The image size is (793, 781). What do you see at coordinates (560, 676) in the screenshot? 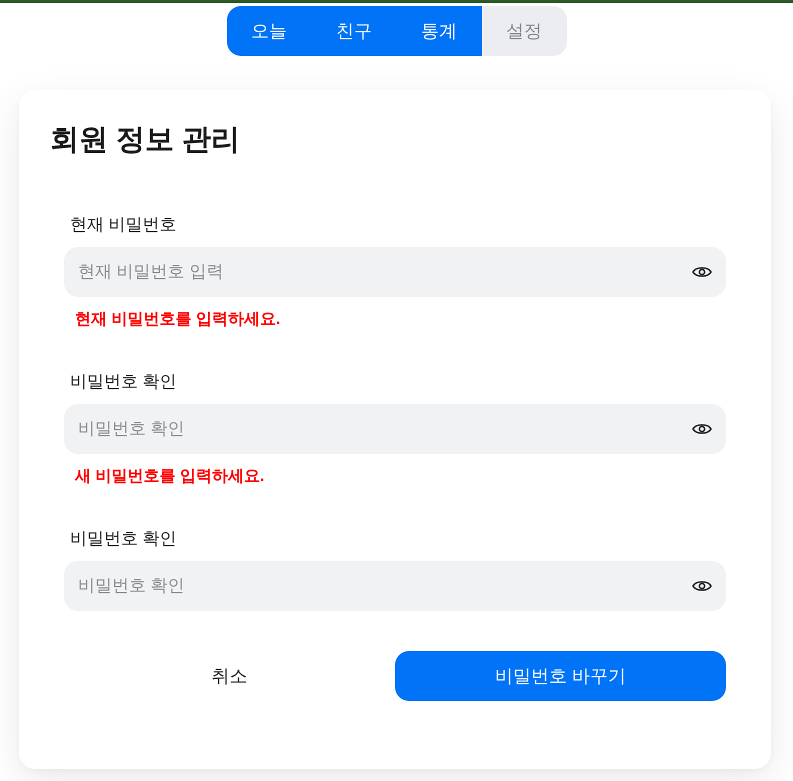
I see `change-password-button: 비밀번호 바꾸기` at bounding box center [560, 676].